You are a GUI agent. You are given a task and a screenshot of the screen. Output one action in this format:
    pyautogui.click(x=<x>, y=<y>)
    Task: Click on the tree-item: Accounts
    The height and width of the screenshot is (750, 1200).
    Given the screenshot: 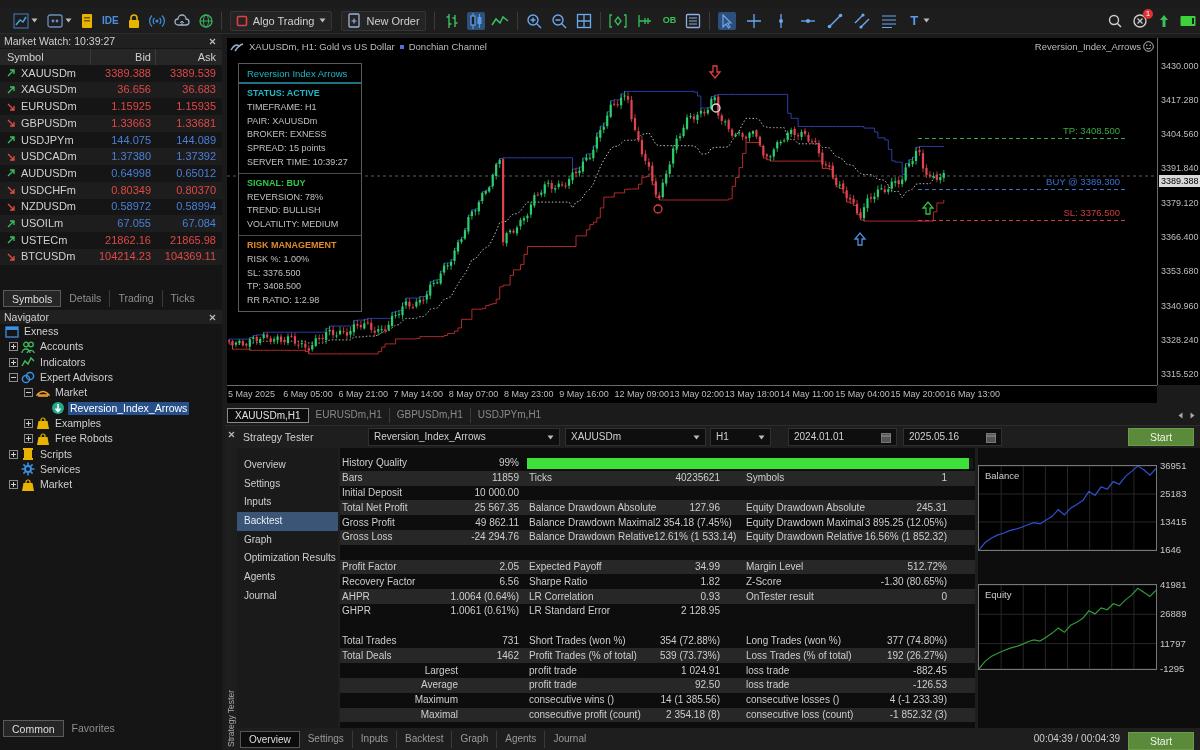 What is the action you would take?
    pyautogui.click(x=62, y=347)
    